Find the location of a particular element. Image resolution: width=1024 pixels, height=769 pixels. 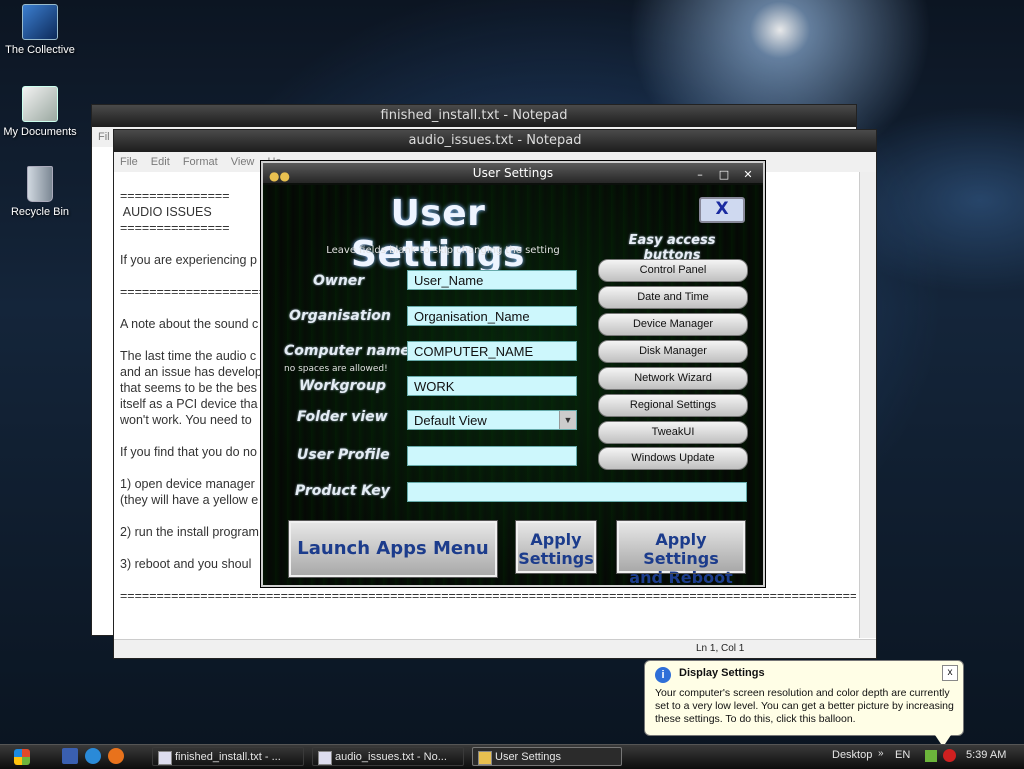

control-panel-button: Control Panel is located at coordinates (673, 270).